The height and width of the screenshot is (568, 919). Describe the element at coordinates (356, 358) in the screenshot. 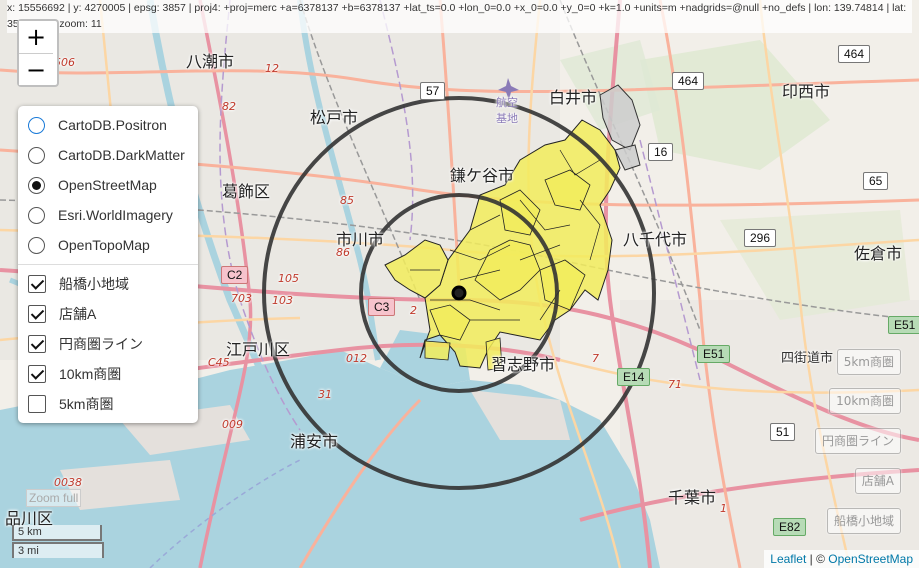

I see `road-number-012: 012` at that location.